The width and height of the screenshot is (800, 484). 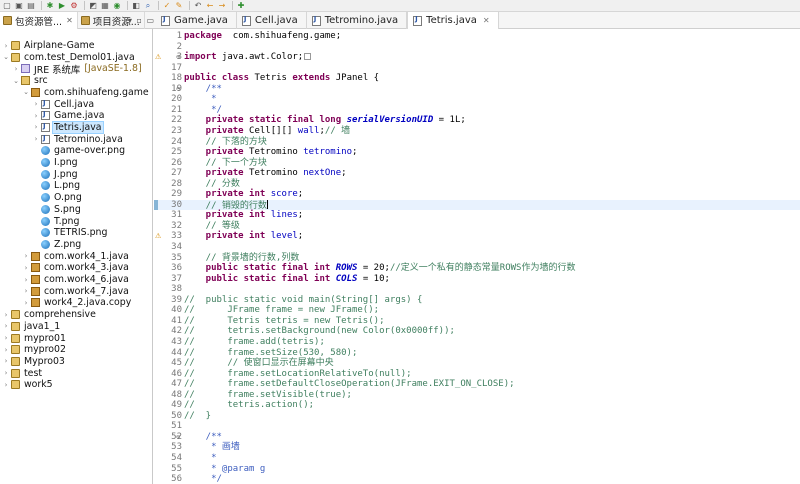 I want to click on code-line: 56 */, so click(x=477, y=479).